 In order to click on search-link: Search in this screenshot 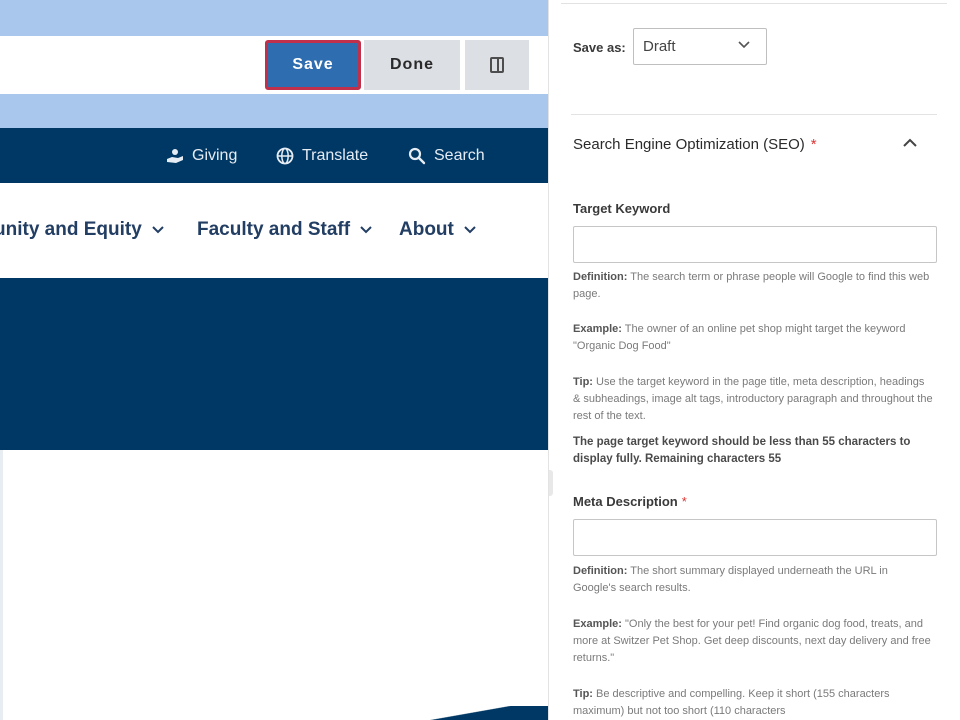, I will do `click(446, 155)`.